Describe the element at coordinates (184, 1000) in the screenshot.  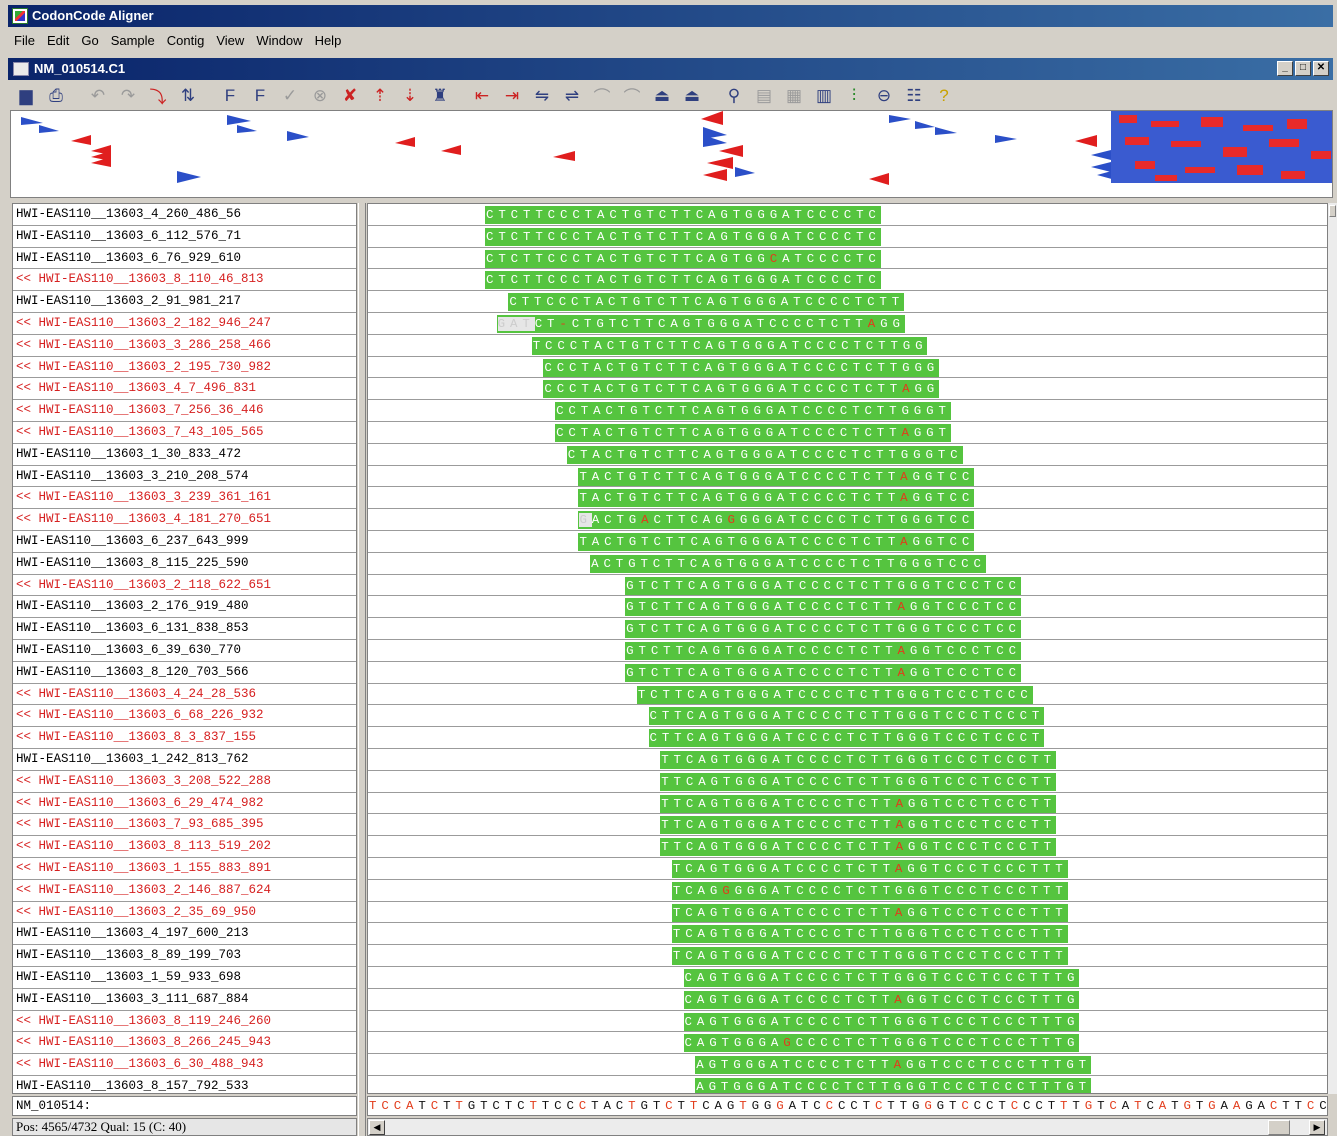
I see `read-name: HWI-EAS110__13603_3_111_687_884` at that location.